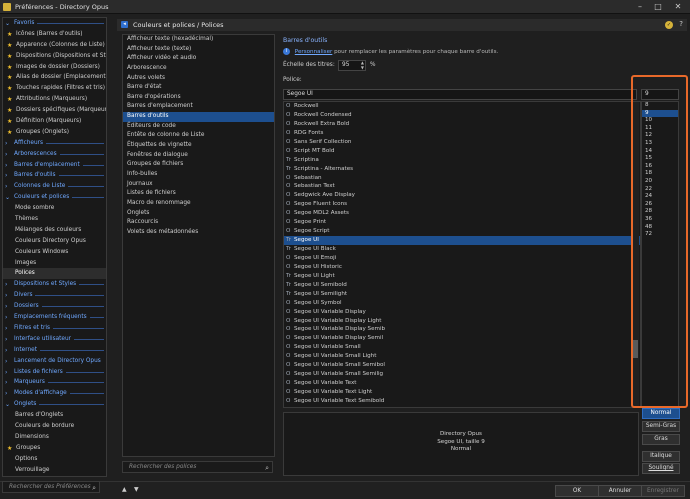 The height and width of the screenshot is (499, 690). What do you see at coordinates (678, 7) in the screenshot?
I see `close-button: ✕` at bounding box center [678, 7].